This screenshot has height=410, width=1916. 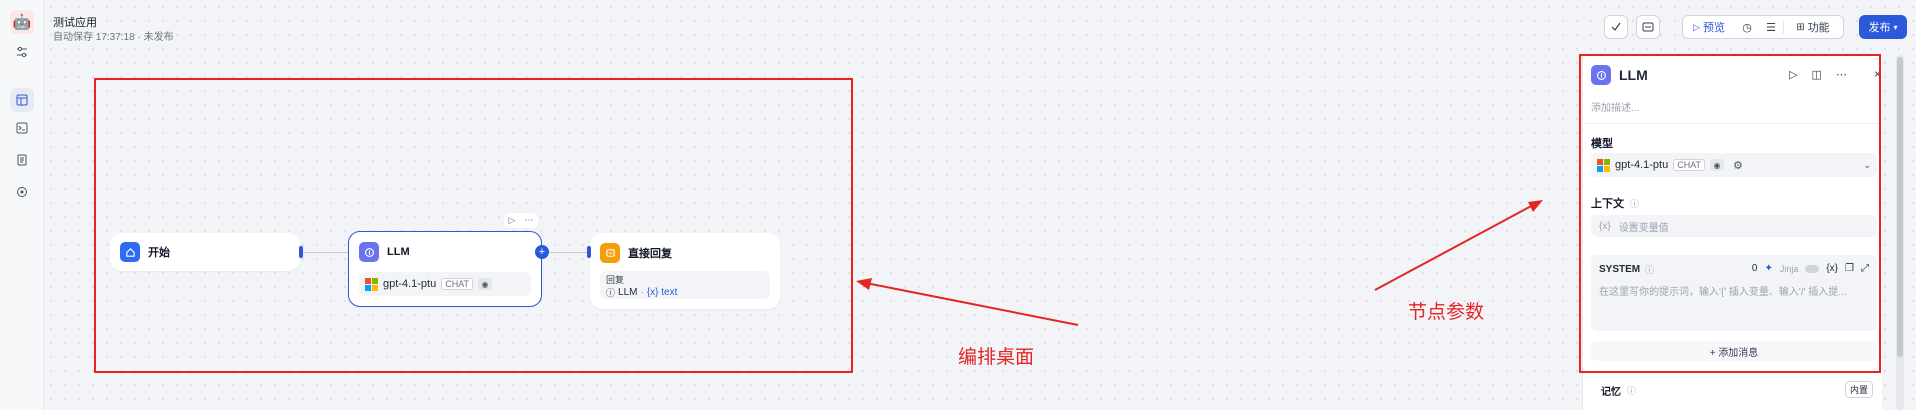 I want to click on arrowhead-canvas, so click(x=864, y=284).